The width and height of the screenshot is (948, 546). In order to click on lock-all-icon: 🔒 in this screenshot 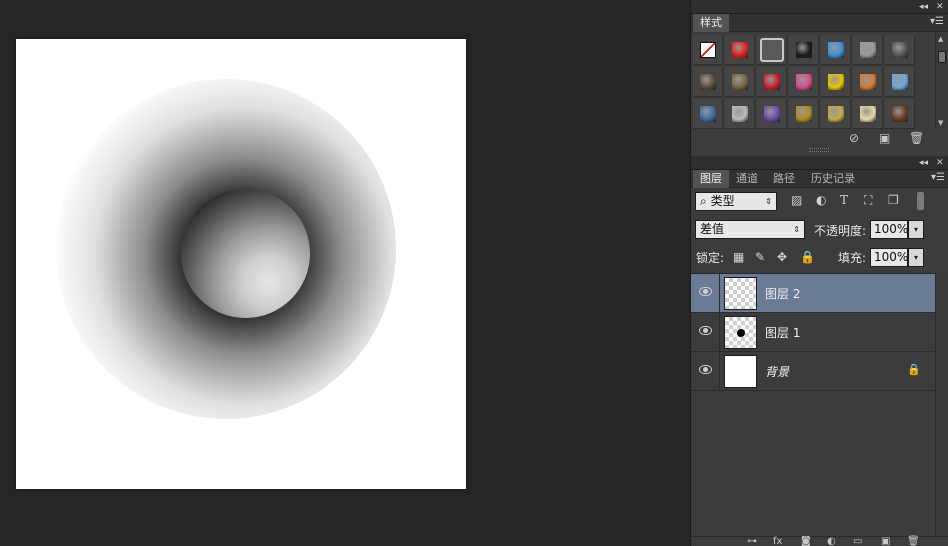, I will do `click(807, 257)`.